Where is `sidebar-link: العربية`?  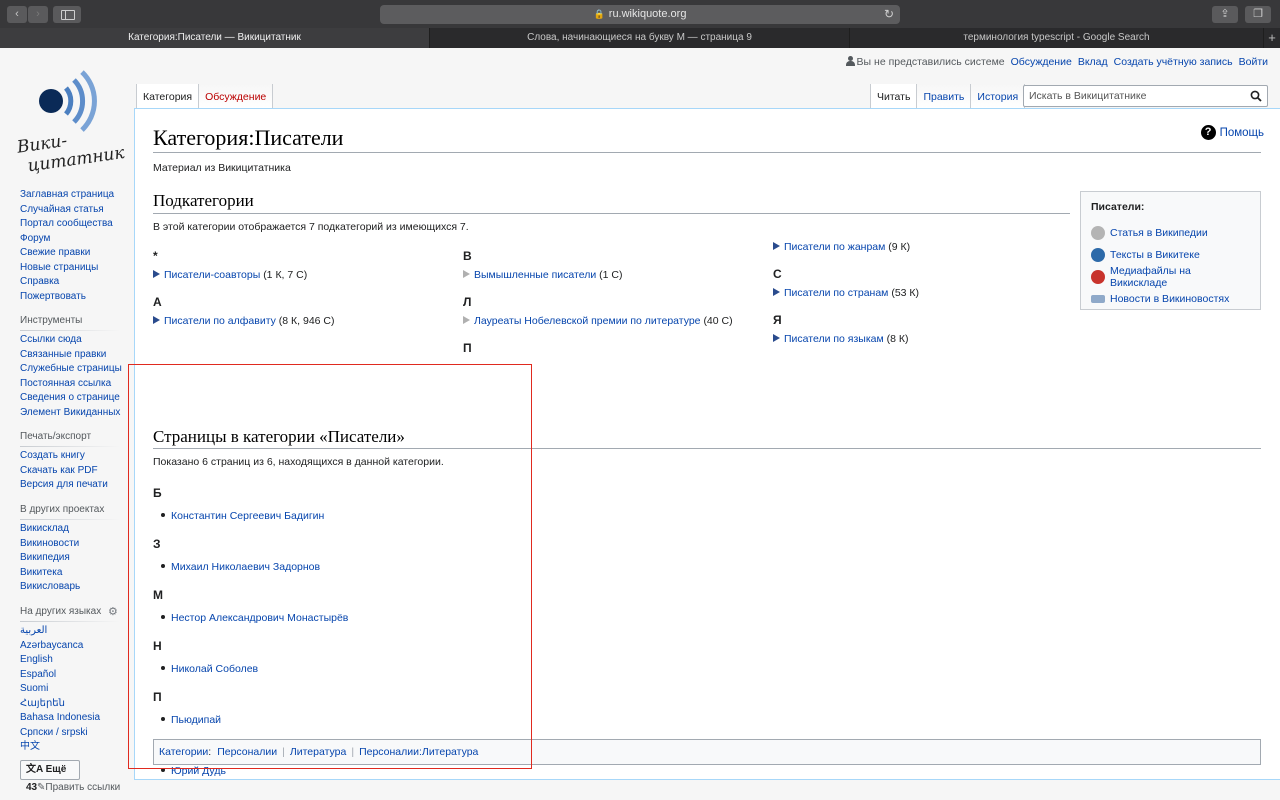 sidebar-link: العربية is located at coordinates (75, 631).